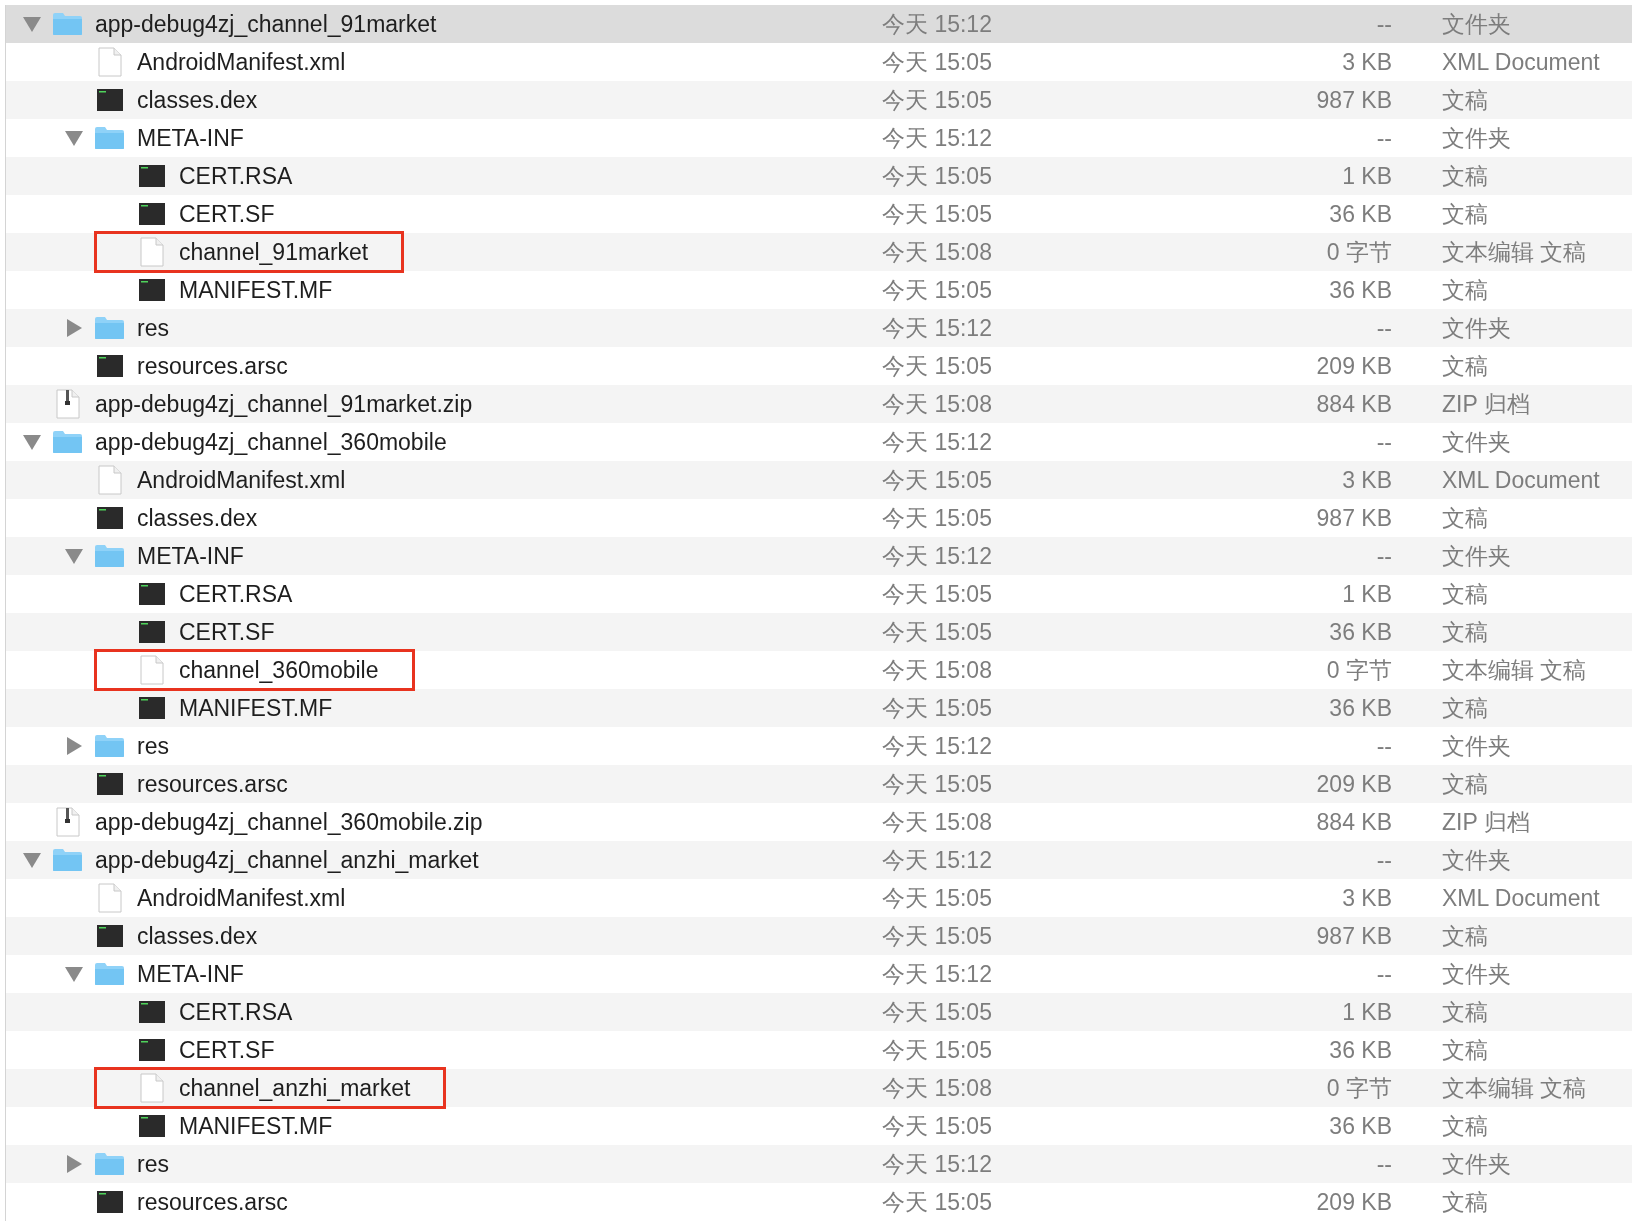  Describe the element at coordinates (287, 860) in the screenshot. I see `file-name: app-debug4zj_channel_anzhi_market` at that location.